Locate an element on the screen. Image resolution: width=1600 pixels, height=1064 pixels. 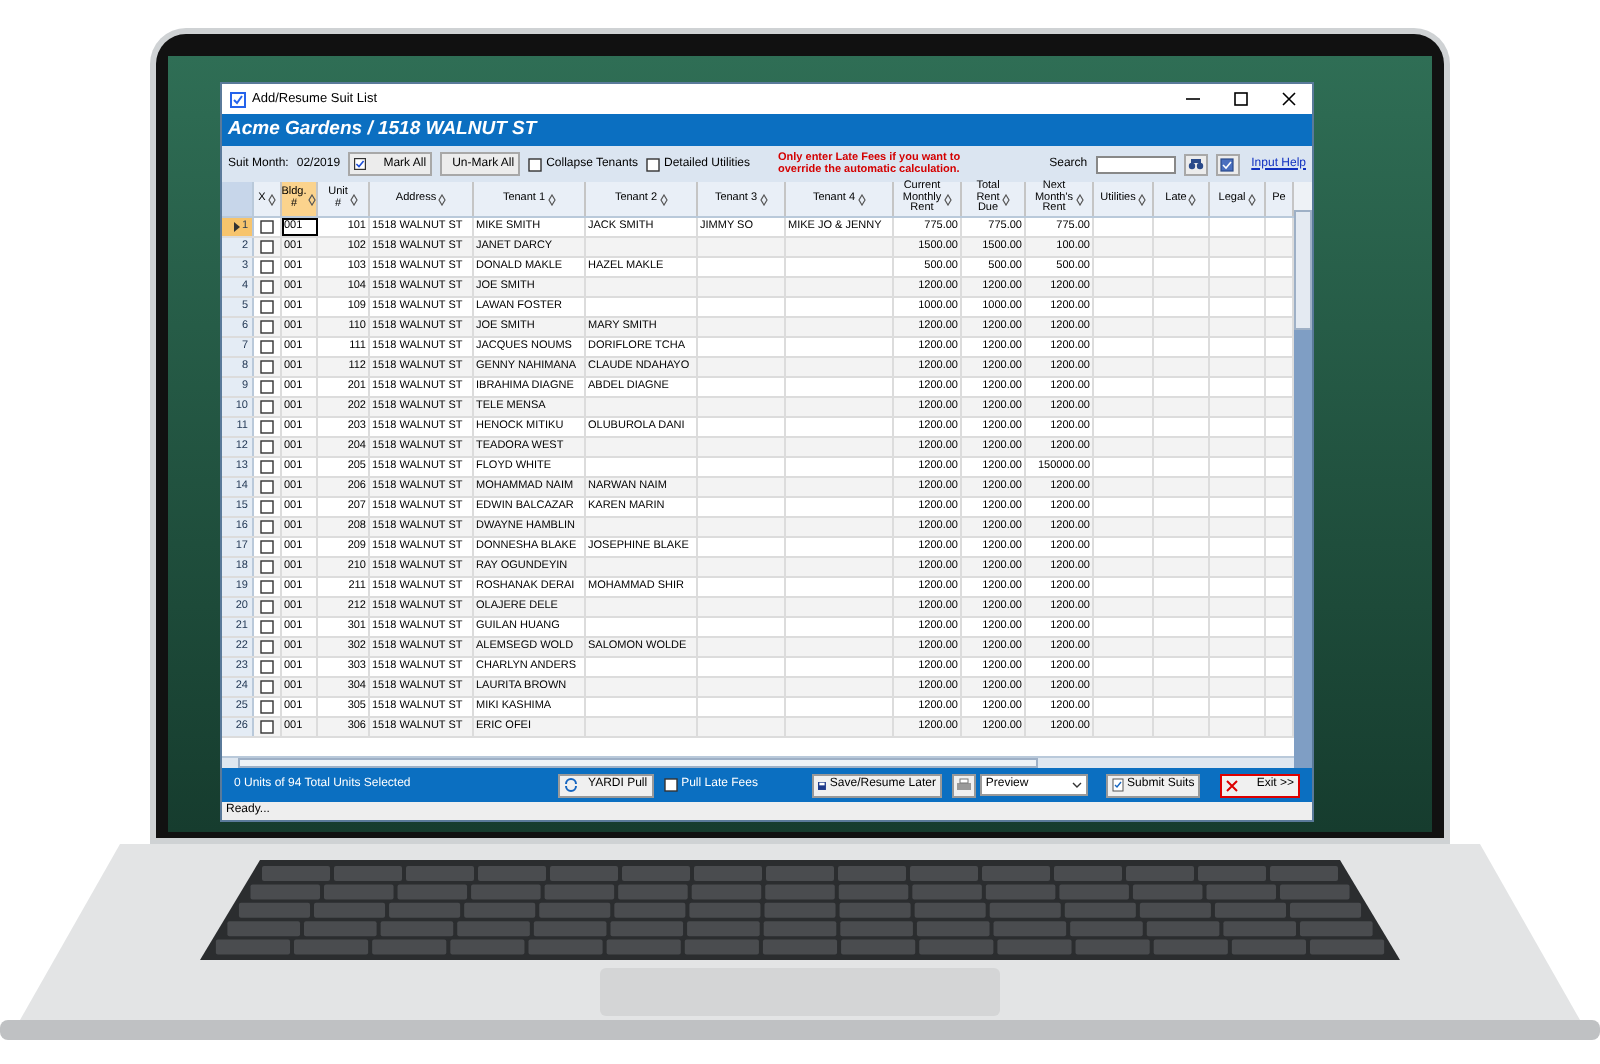
document-check-icon is located at coordinates (1117, 785).